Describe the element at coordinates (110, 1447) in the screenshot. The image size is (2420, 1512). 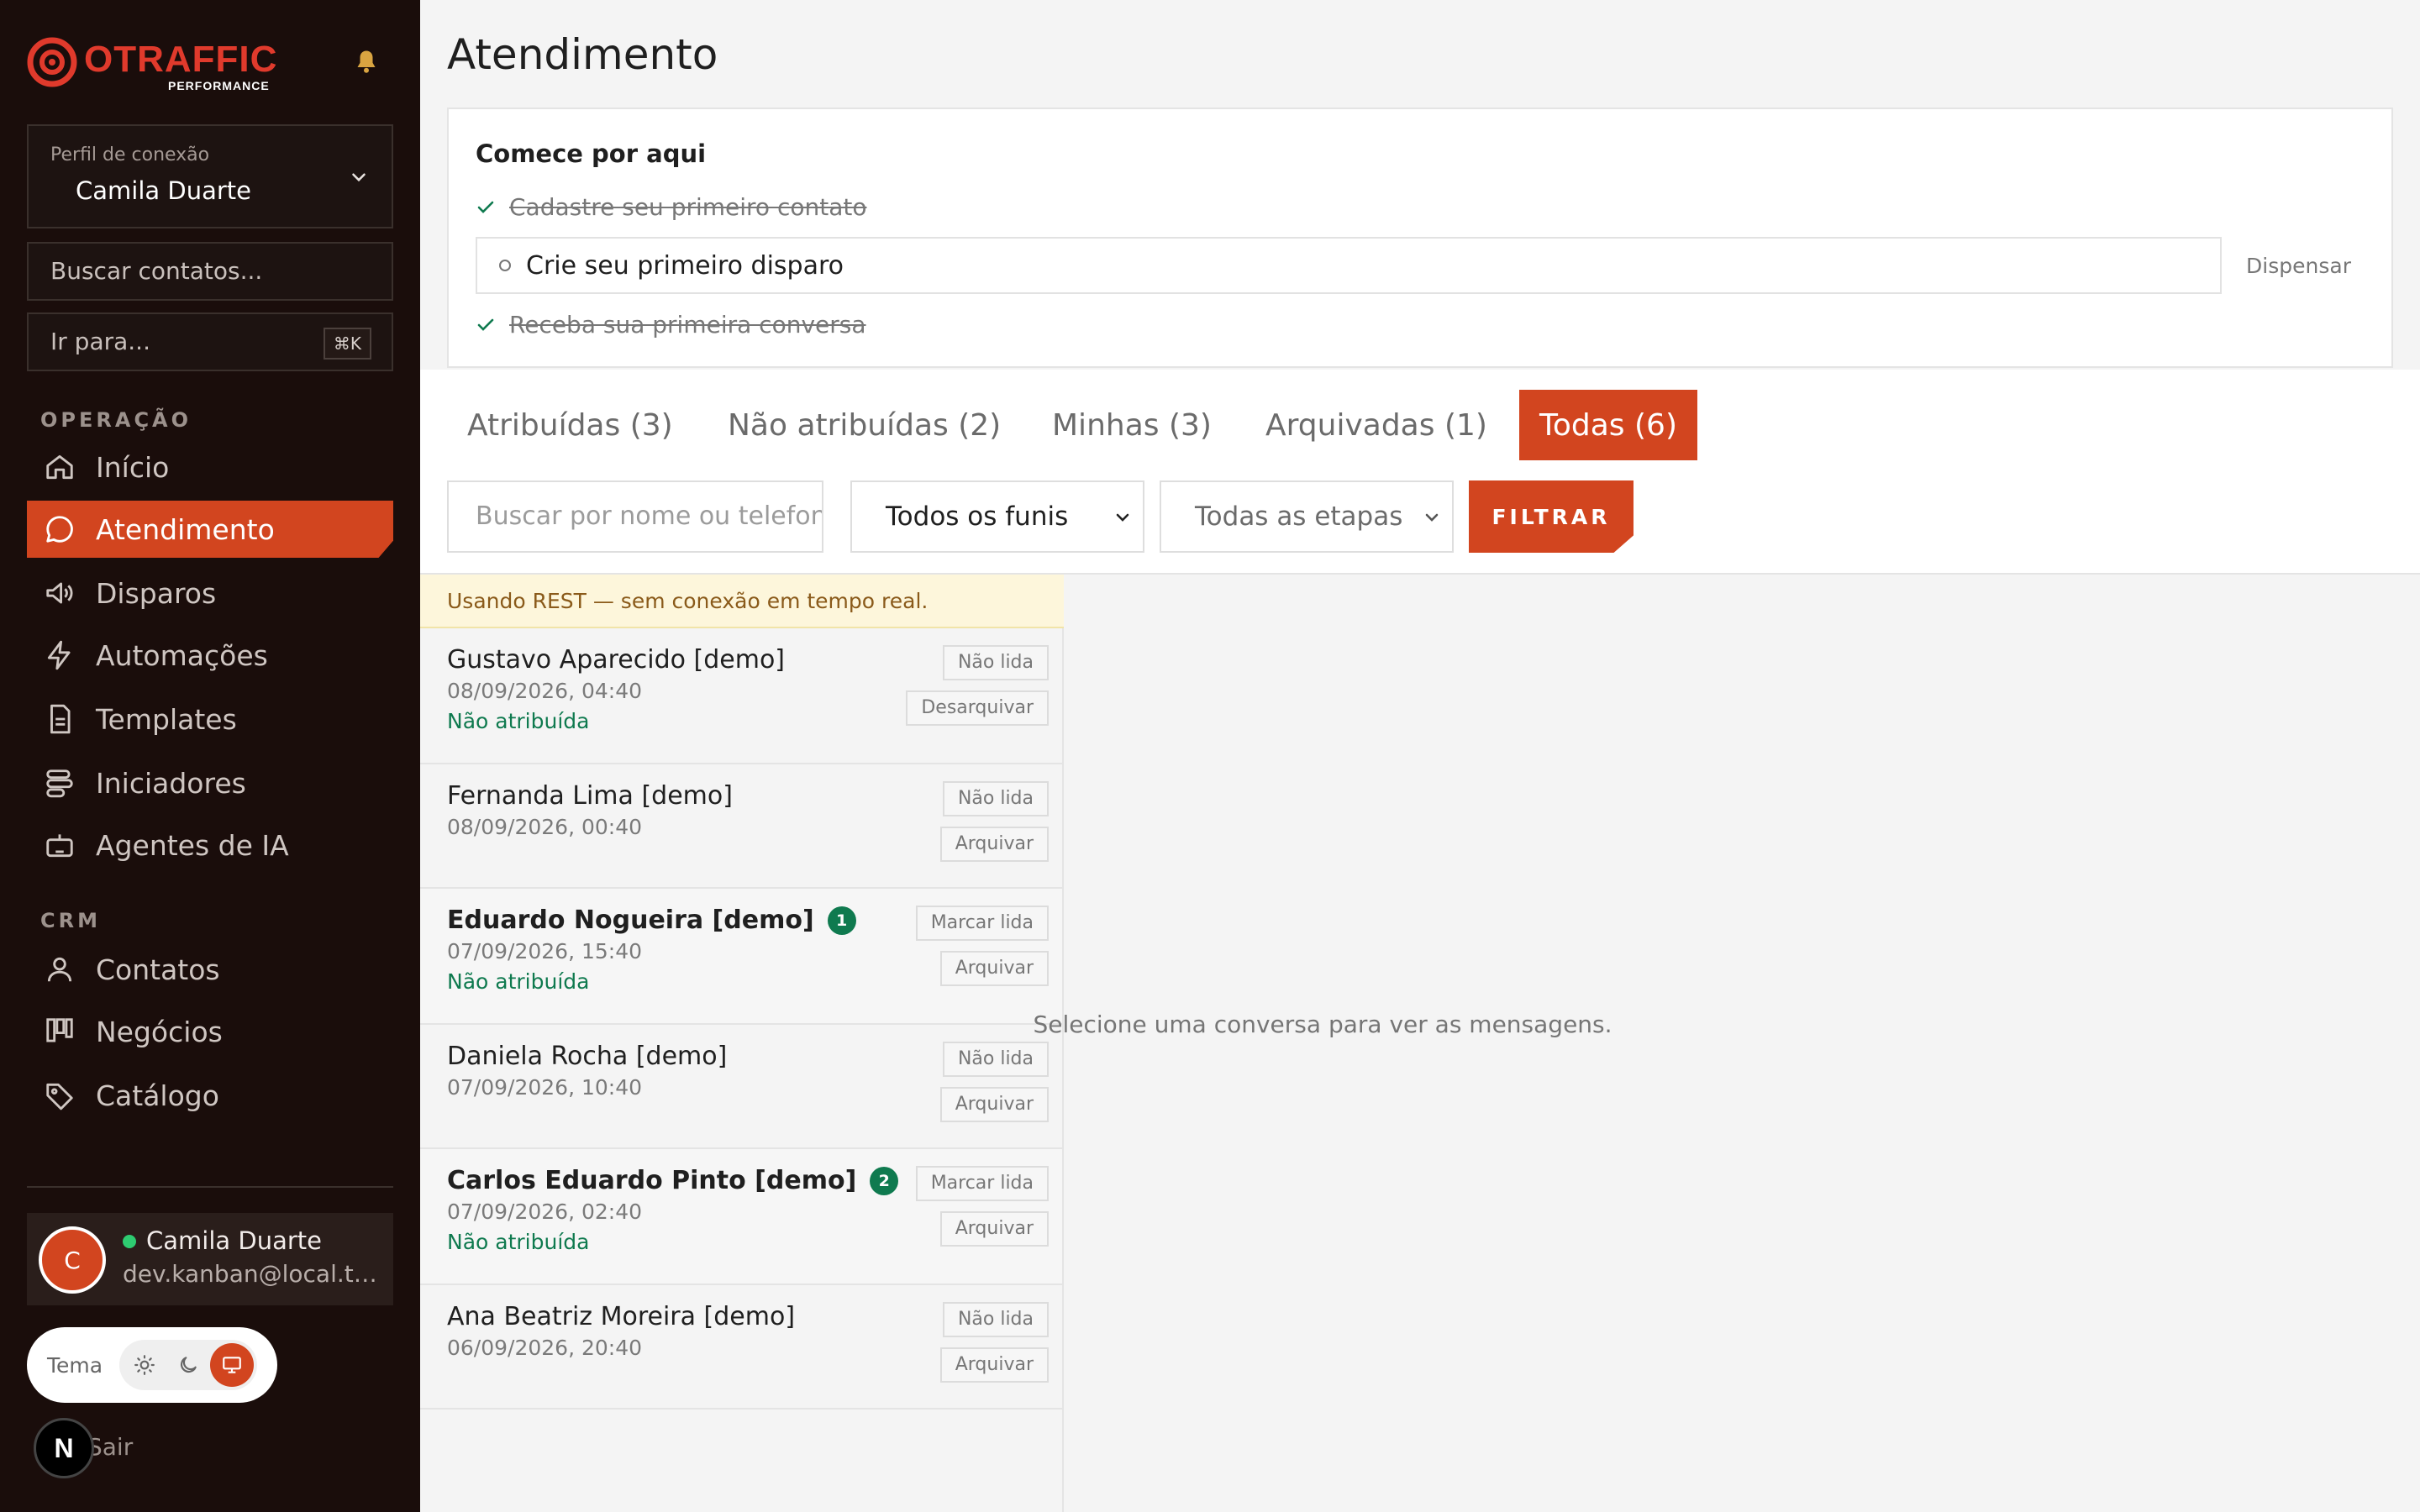
I see `logout-button: Sair` at that location.